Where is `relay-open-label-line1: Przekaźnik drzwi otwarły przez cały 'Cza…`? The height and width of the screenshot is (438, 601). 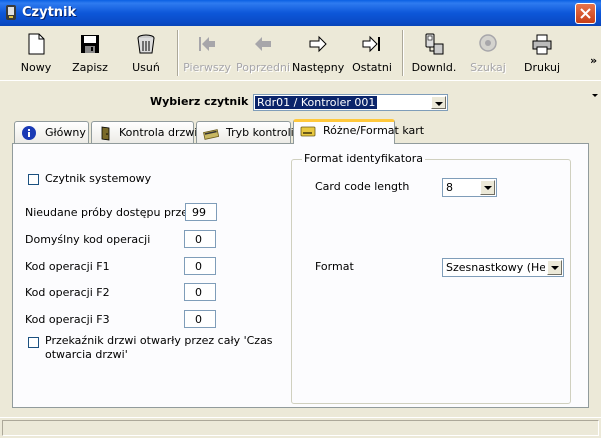
relay-open-label-line1: Przekaźnik drzwi otwarły przez cały 'Cza… is located at coordinates (159, 340).